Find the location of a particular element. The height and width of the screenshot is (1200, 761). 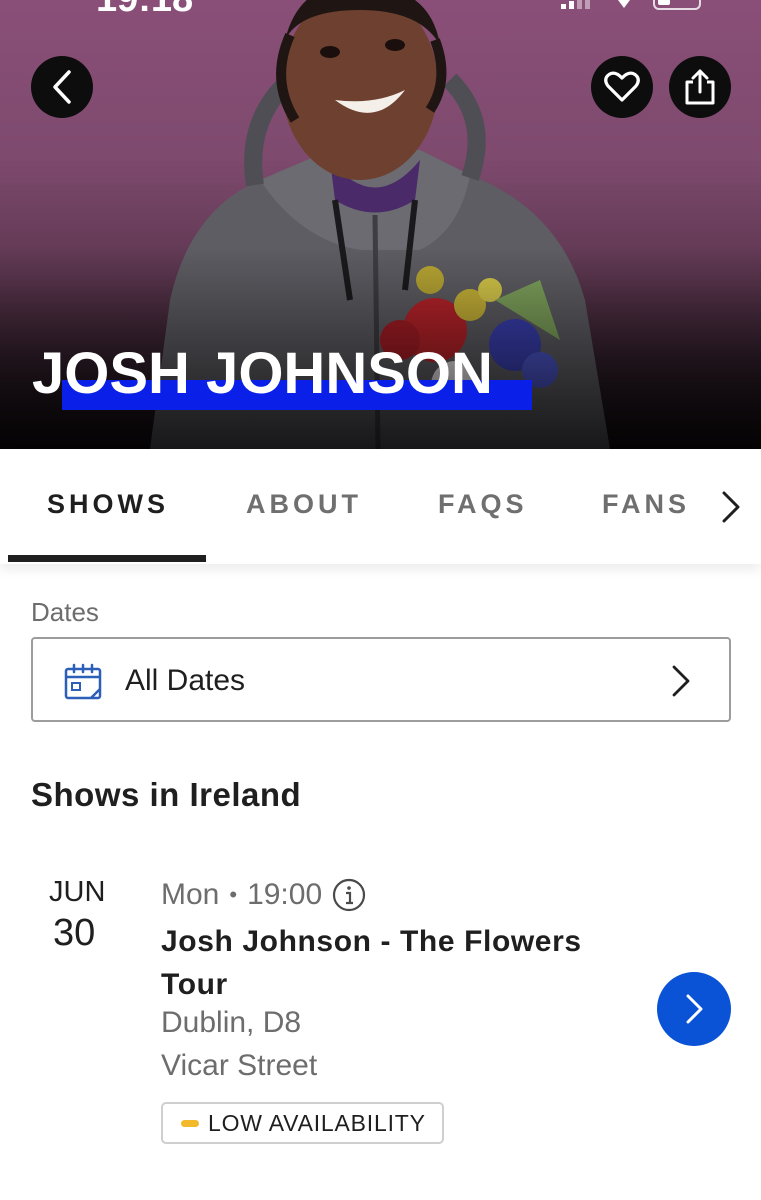

status-time: 19:18 is located at coordinates (144, 10).